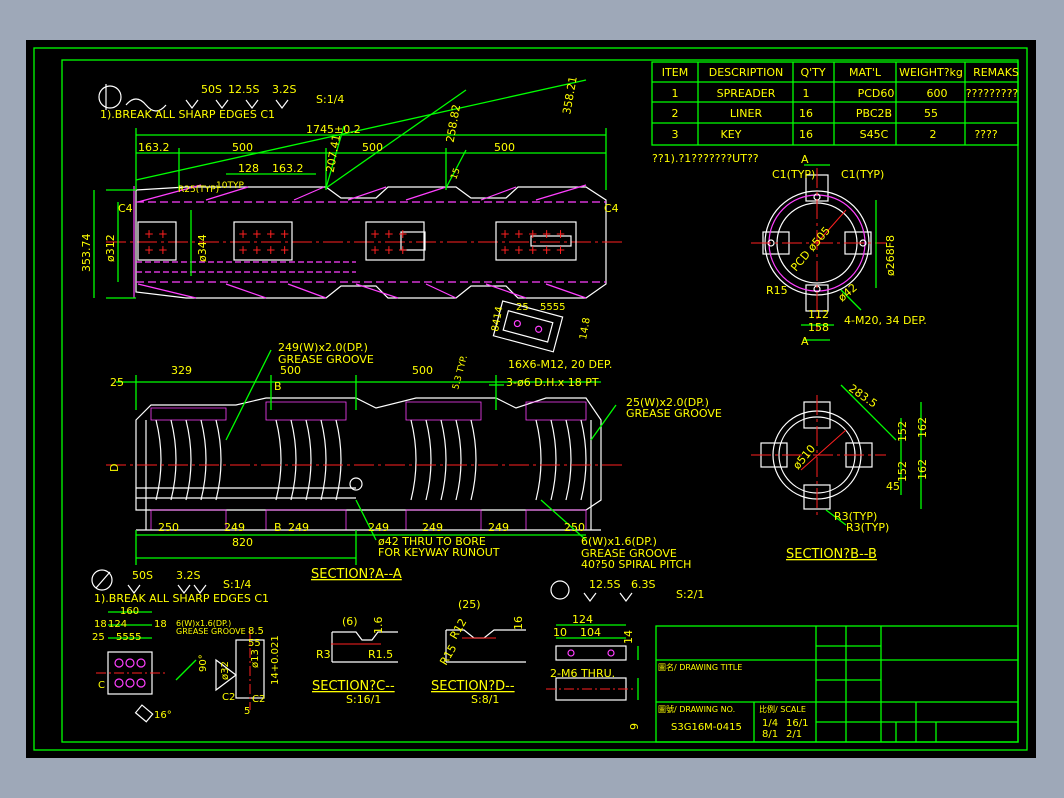 The height and width of the screenshot is (798, 1064). I want to click on end-pcd: PCD ø505, so click(810, 249).